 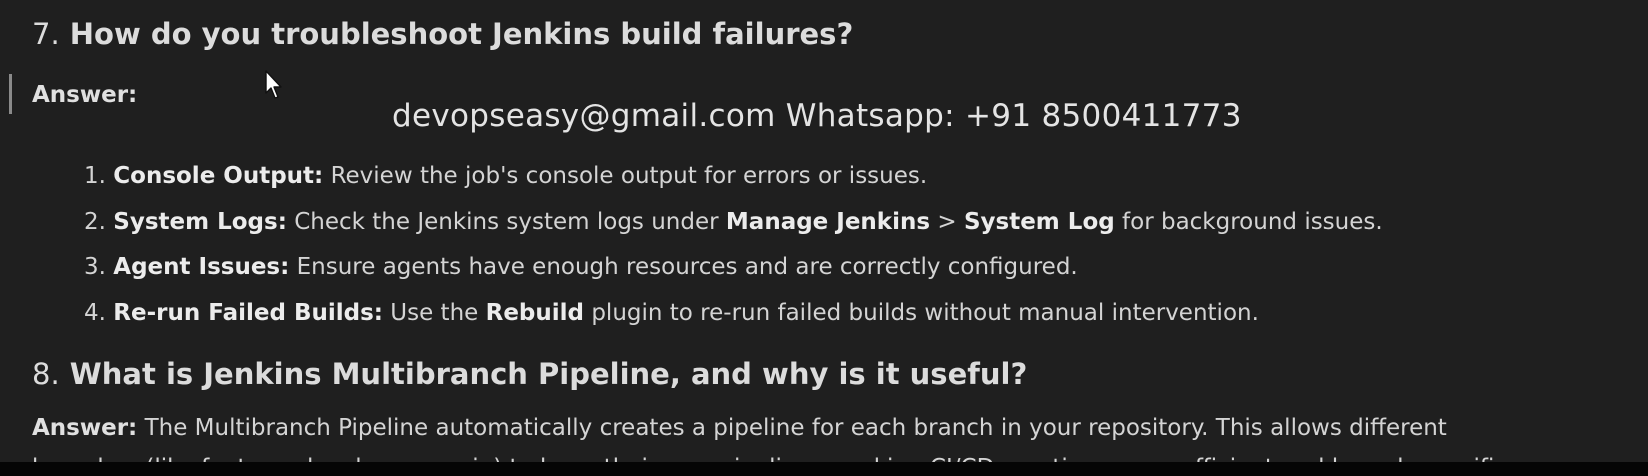 I want to click on list-item-text: Check the Jenkins system logs under, so click(x=506, y=221).